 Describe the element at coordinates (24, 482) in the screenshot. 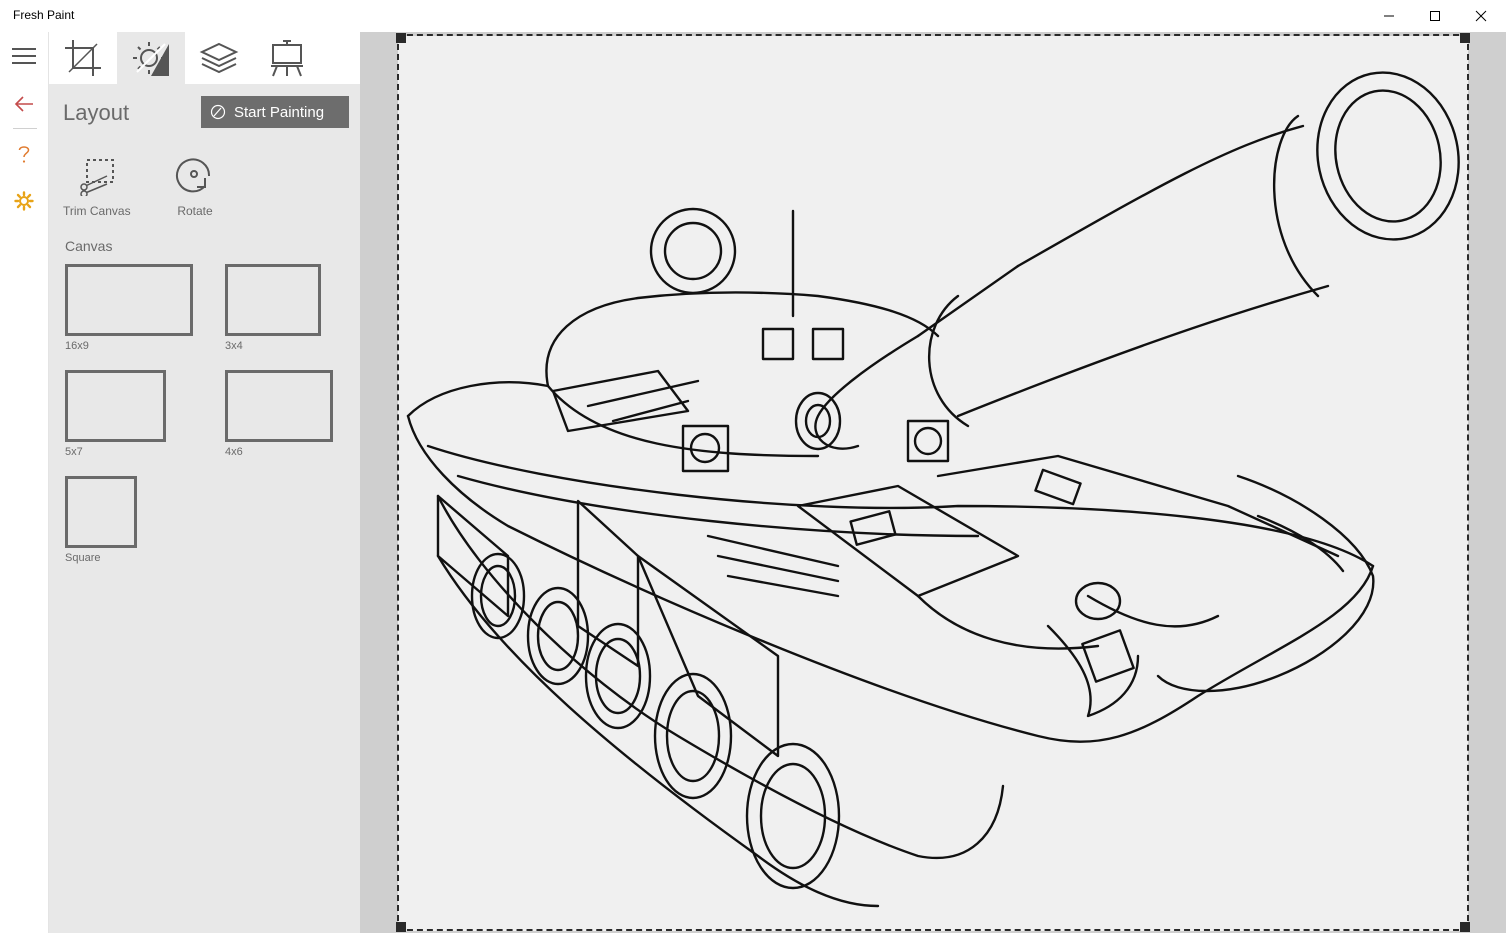

I see `nav-rail` at that location.